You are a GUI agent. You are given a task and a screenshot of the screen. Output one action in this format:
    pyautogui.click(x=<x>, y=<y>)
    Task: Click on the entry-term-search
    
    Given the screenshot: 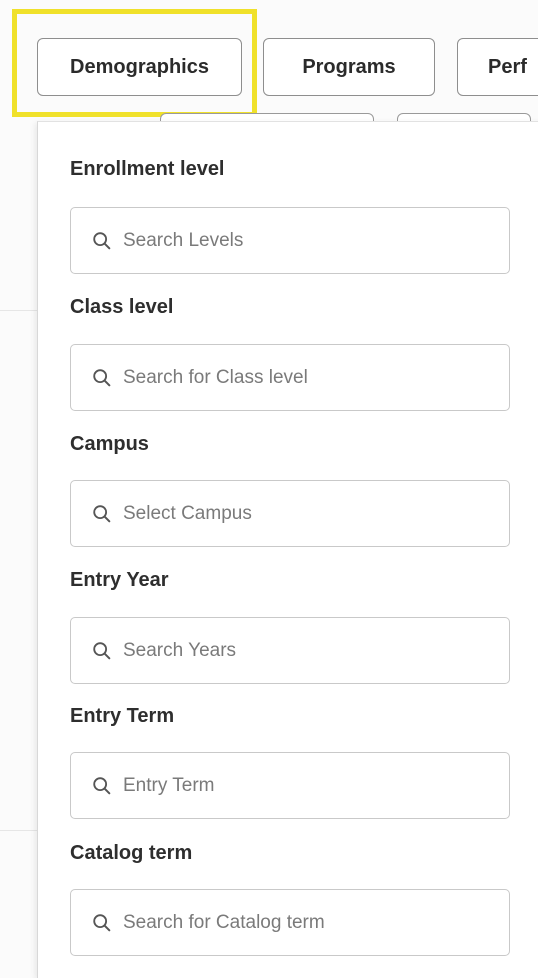 What is the action you would take?
    pyautogui.click(x=290, y=785)
    